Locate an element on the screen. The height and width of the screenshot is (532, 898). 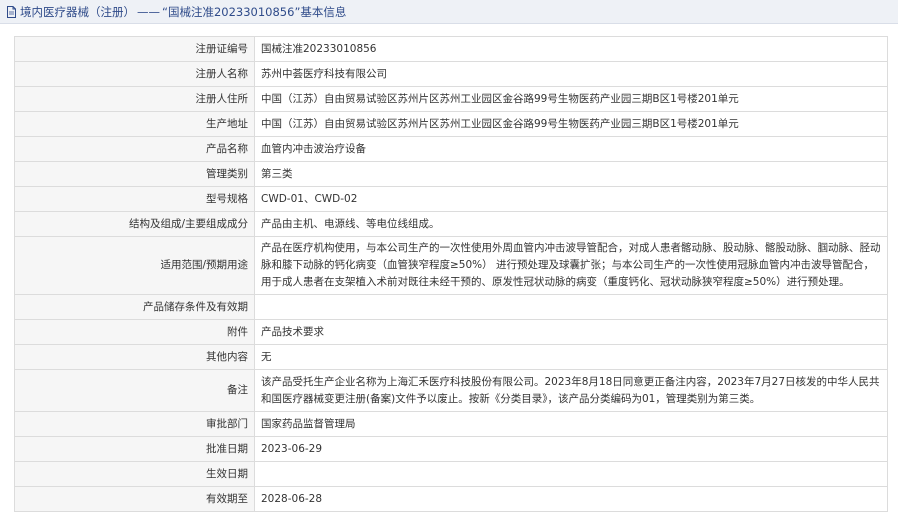
table-row: 产品储存条件及有效期 is located at coordinates (451, 307).